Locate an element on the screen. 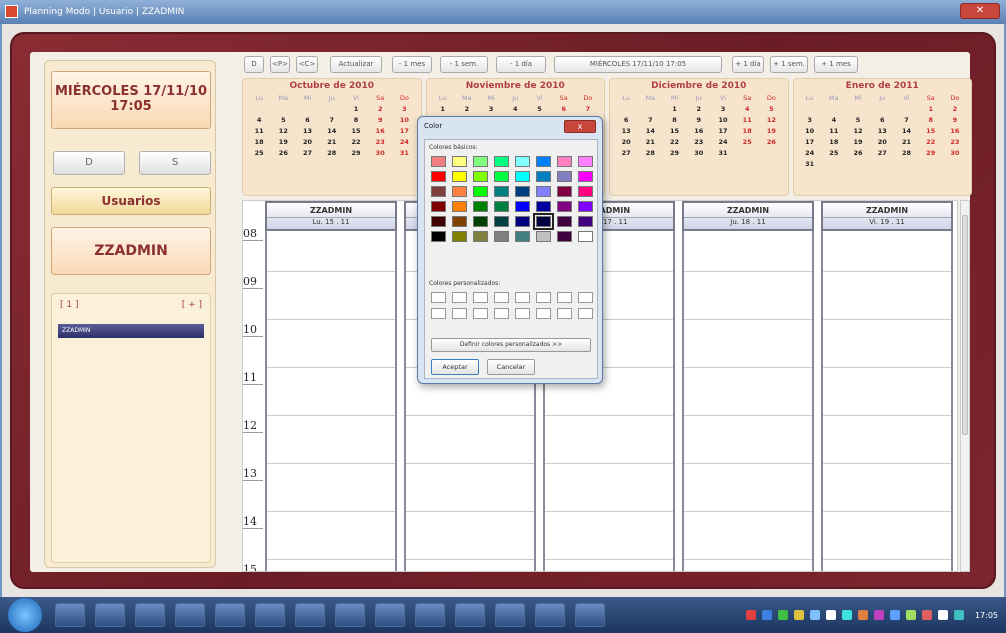 Image resolution: width=1006 pixels, height=633 pixels. day-cell: 7 is located at coordinates (588, 109).